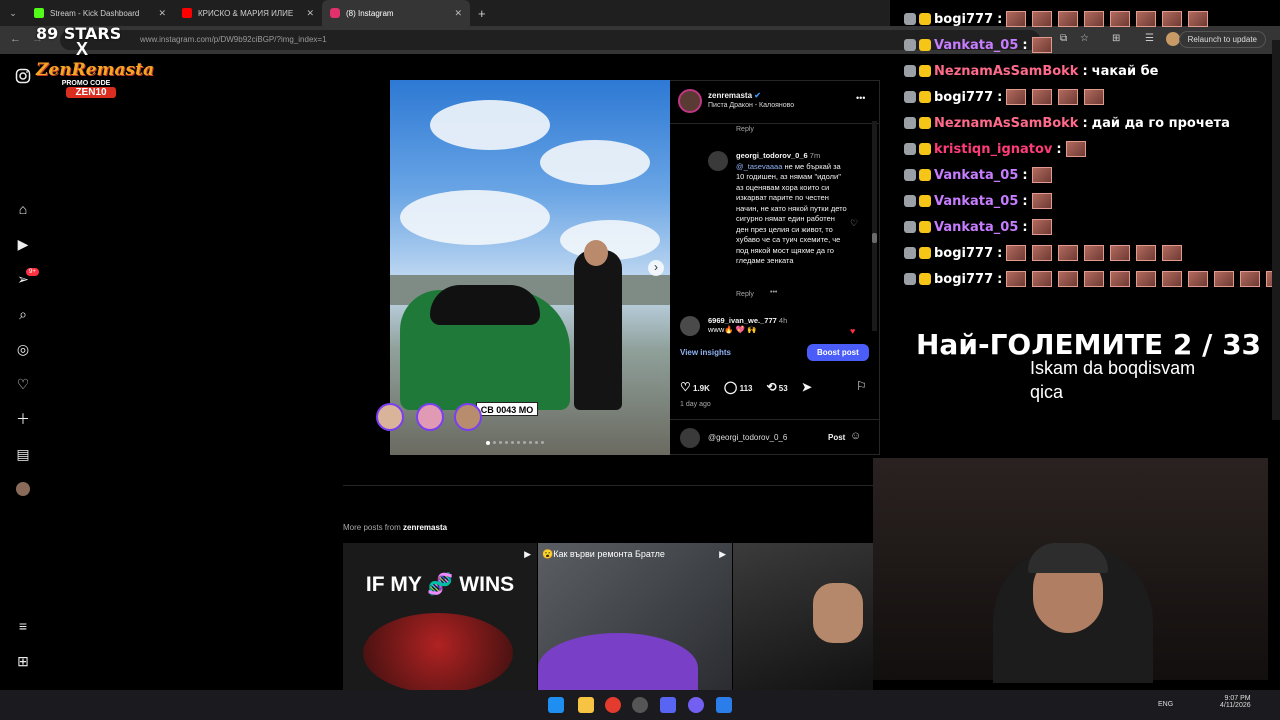 The height and width of the screenshot is (720, 1280). I want to click on app-icon, so click(724, 705).